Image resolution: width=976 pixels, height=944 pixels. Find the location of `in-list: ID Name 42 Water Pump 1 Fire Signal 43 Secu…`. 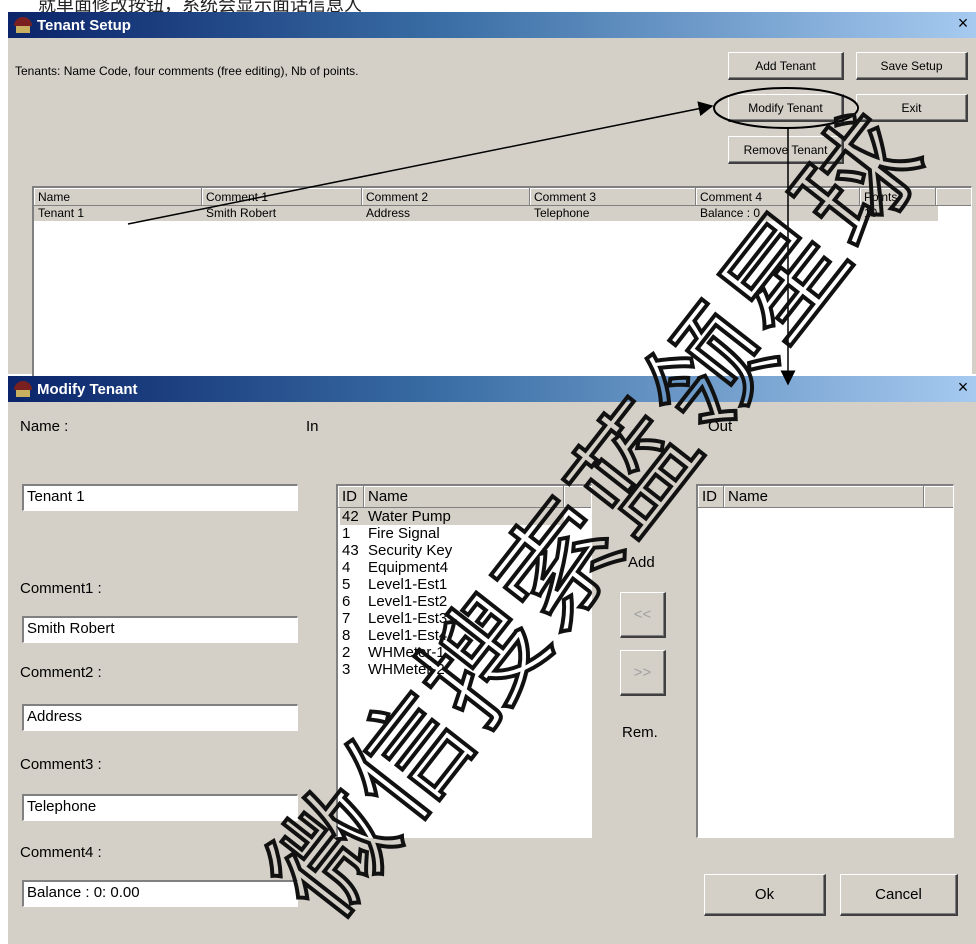

in-list: ID Name 42 Water Pump 1 Fire Signal 43 Secu… is located at coordinates (464, 661).